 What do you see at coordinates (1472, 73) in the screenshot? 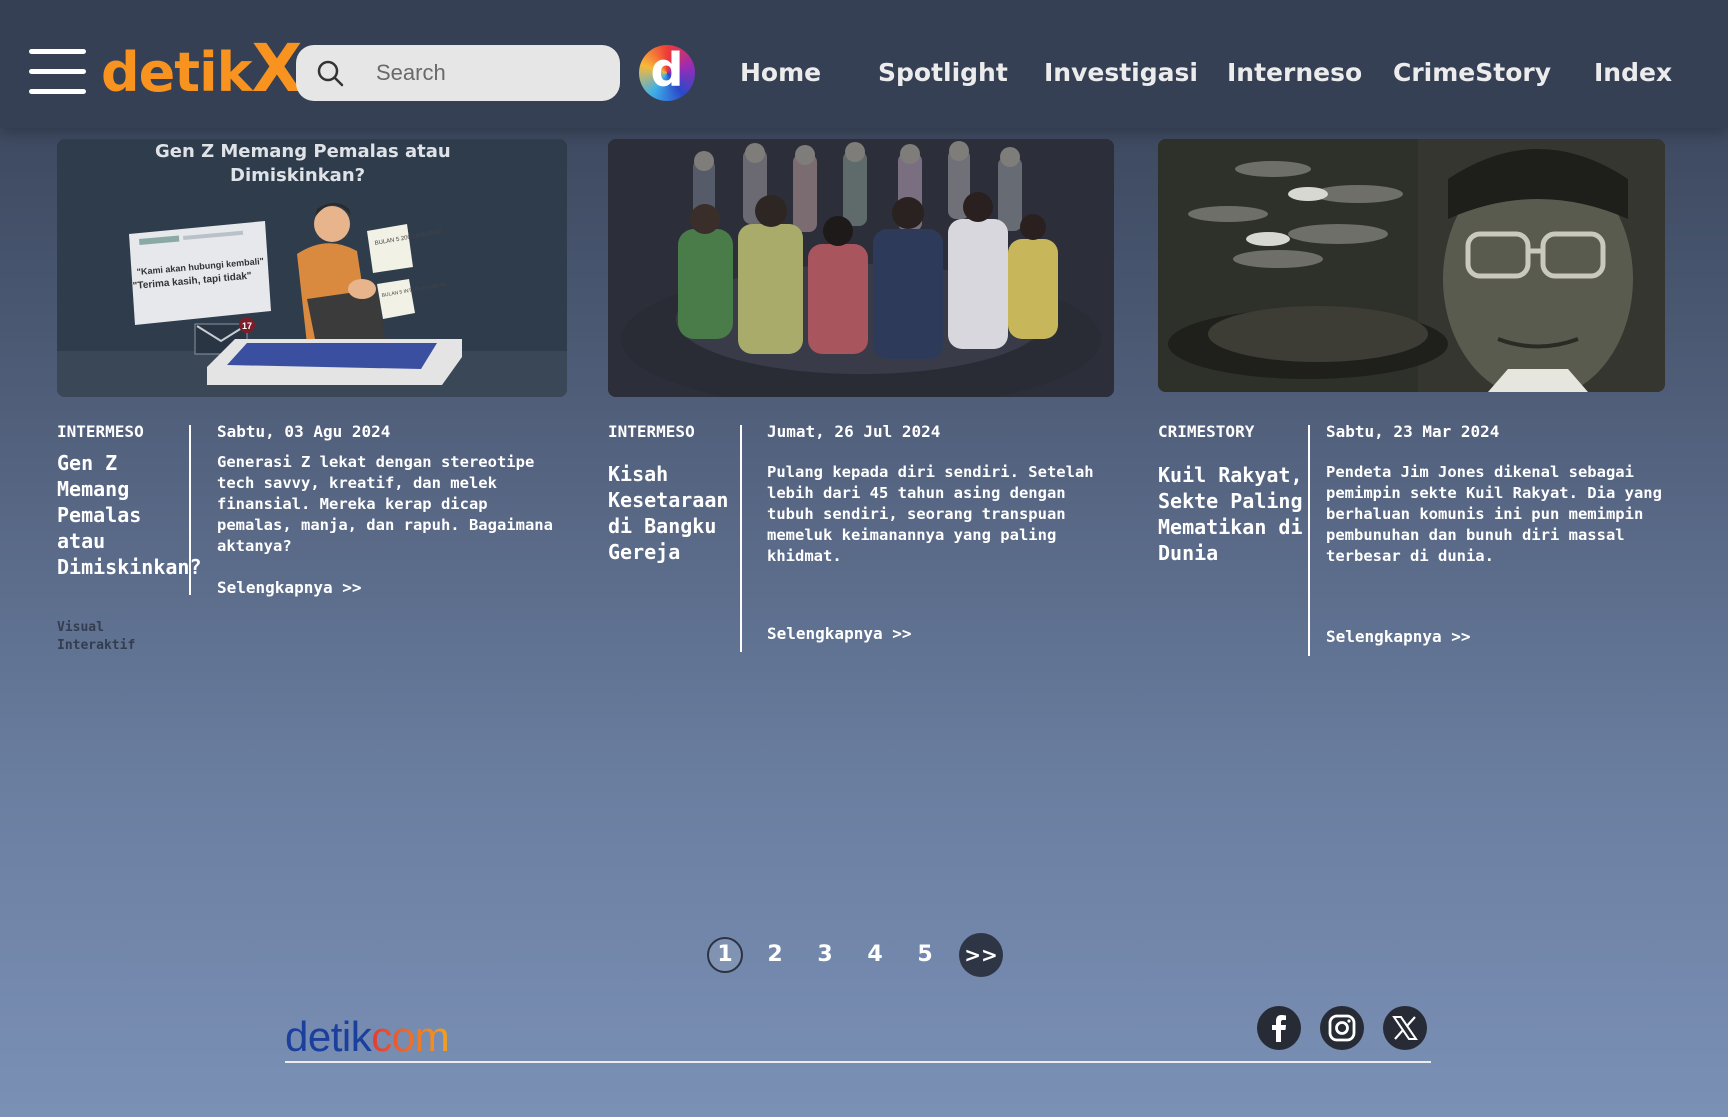
I see `nav-crimestory: CrimeStory` at bounding box center [1472, 73].